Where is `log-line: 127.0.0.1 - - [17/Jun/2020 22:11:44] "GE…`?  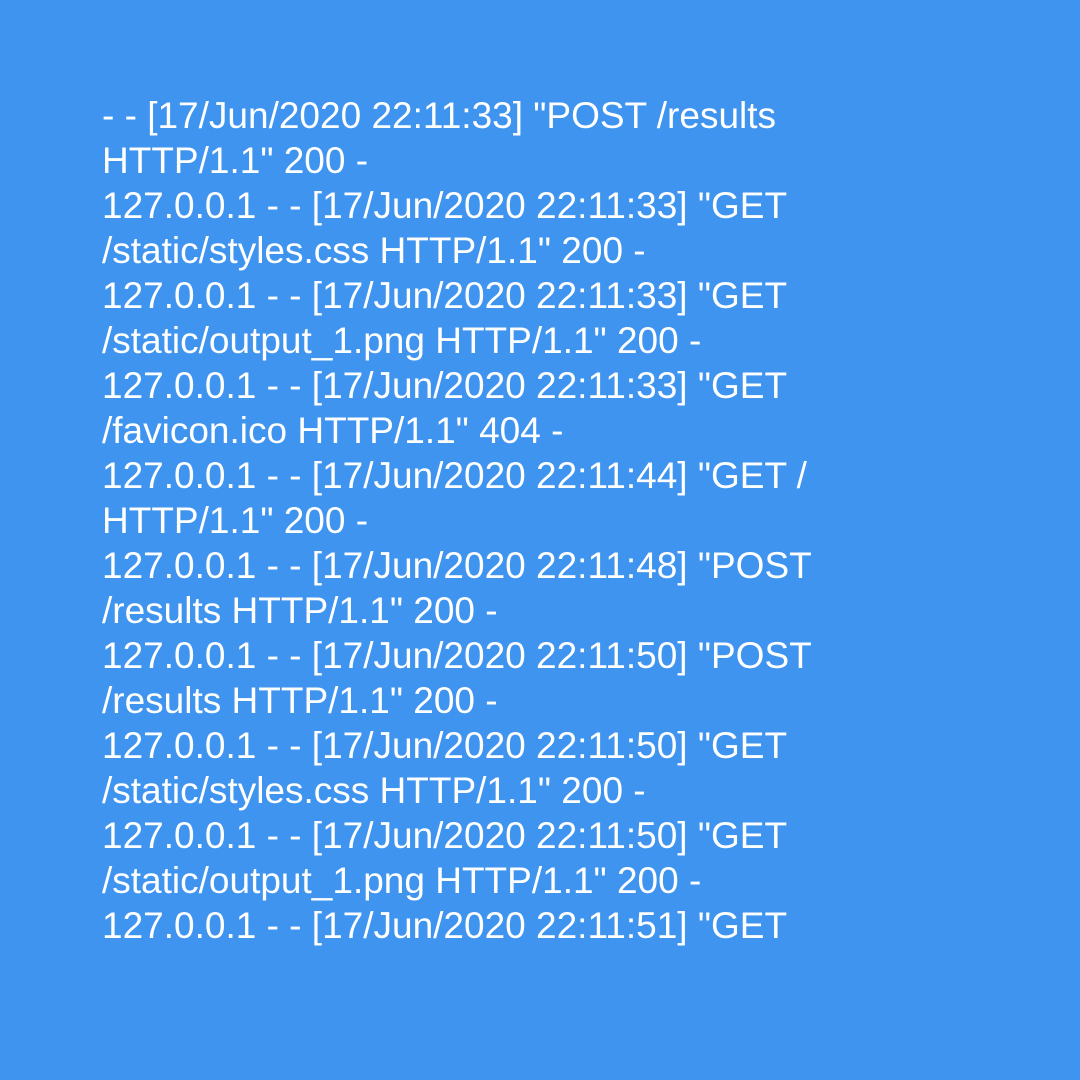
log-line: 127.0.0.1 - - [17/Jun/2020 22:11:44] "GE… is located at coordinates (454, 475).